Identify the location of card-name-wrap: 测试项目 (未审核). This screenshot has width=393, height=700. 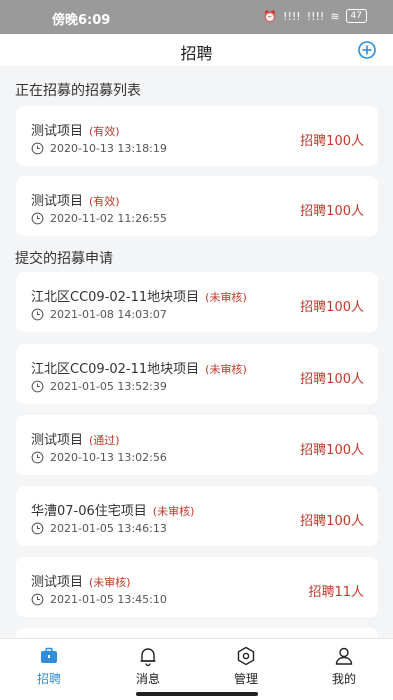
(81, 580).